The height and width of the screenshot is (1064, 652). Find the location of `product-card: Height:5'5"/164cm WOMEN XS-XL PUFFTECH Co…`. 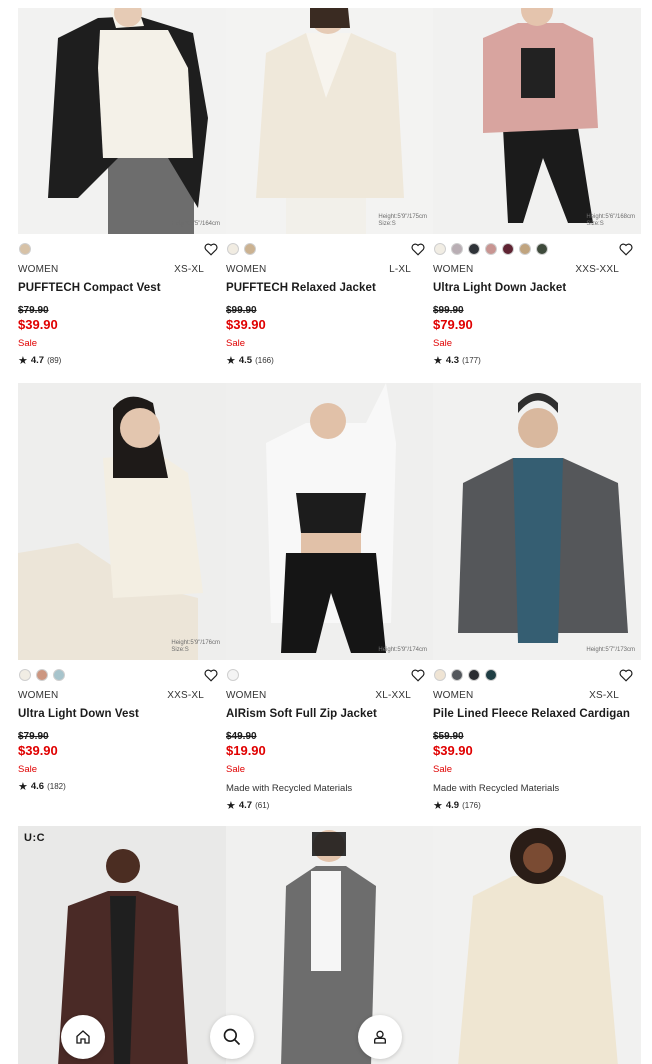

product-card: Height:5'5"/164cm WOMEN XS-XL PUFFTECH Co… is located at coordinates (122, 195).